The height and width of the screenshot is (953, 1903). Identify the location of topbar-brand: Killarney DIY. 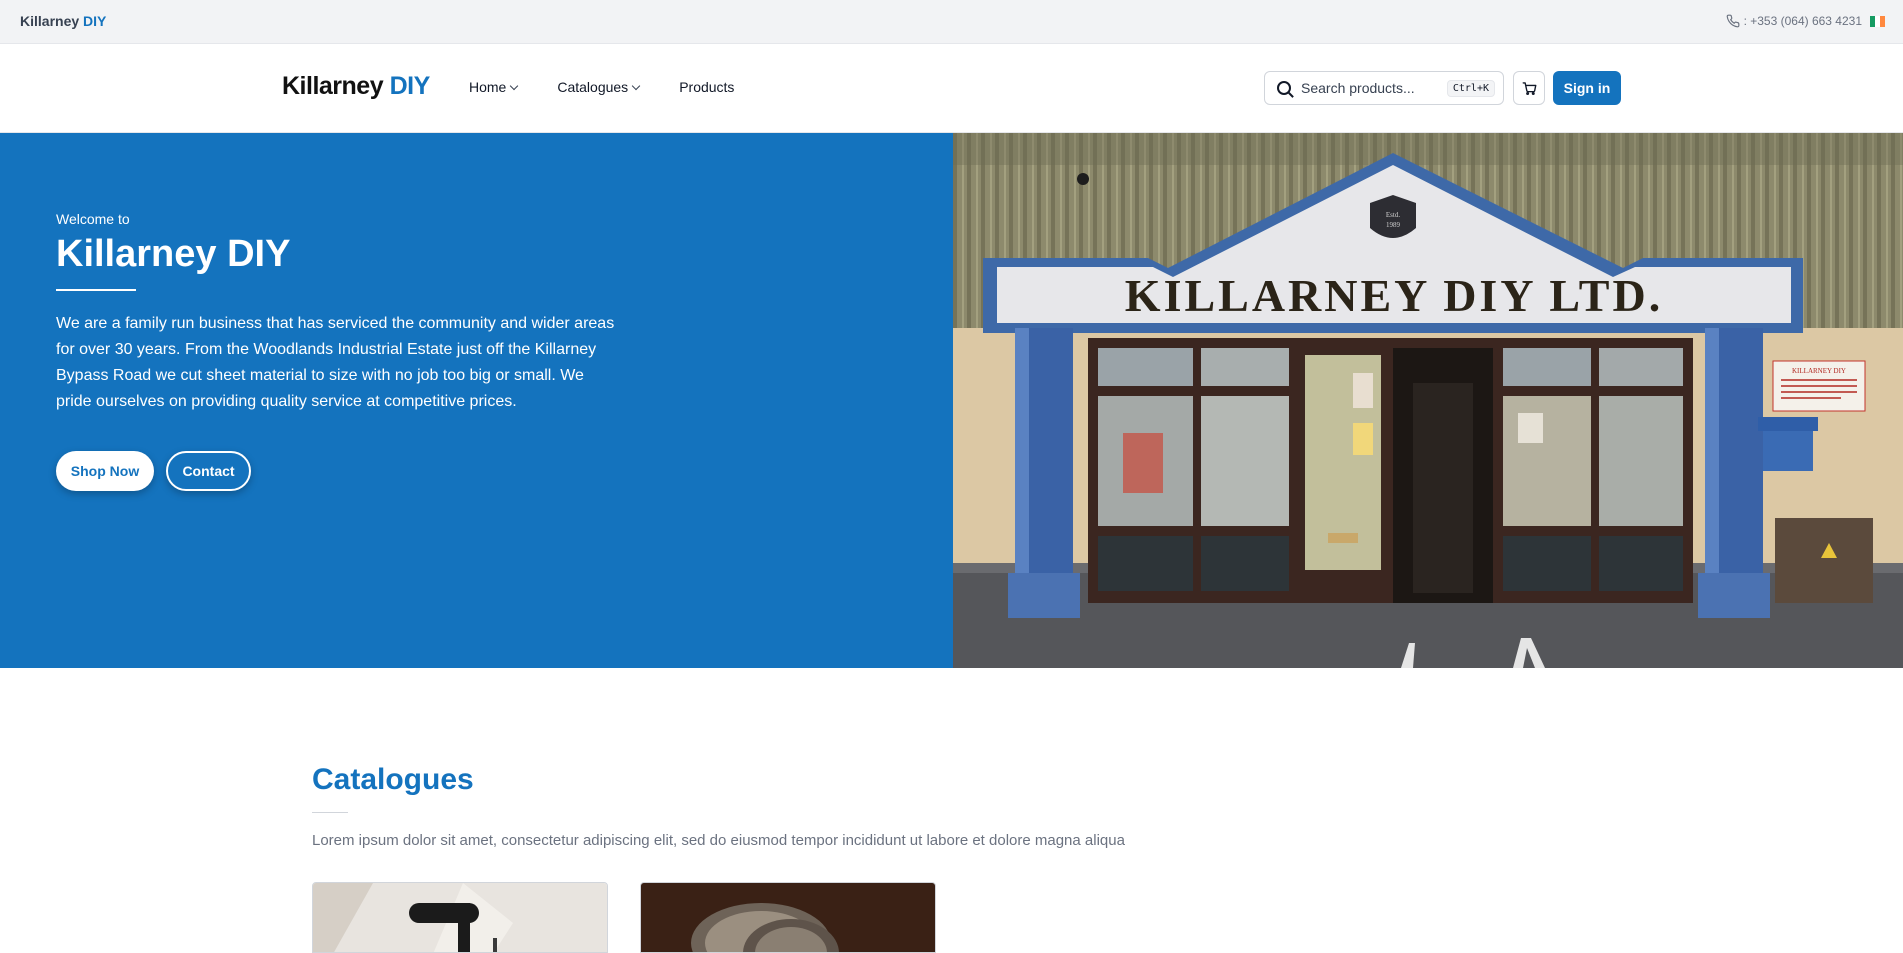
(63, 21).